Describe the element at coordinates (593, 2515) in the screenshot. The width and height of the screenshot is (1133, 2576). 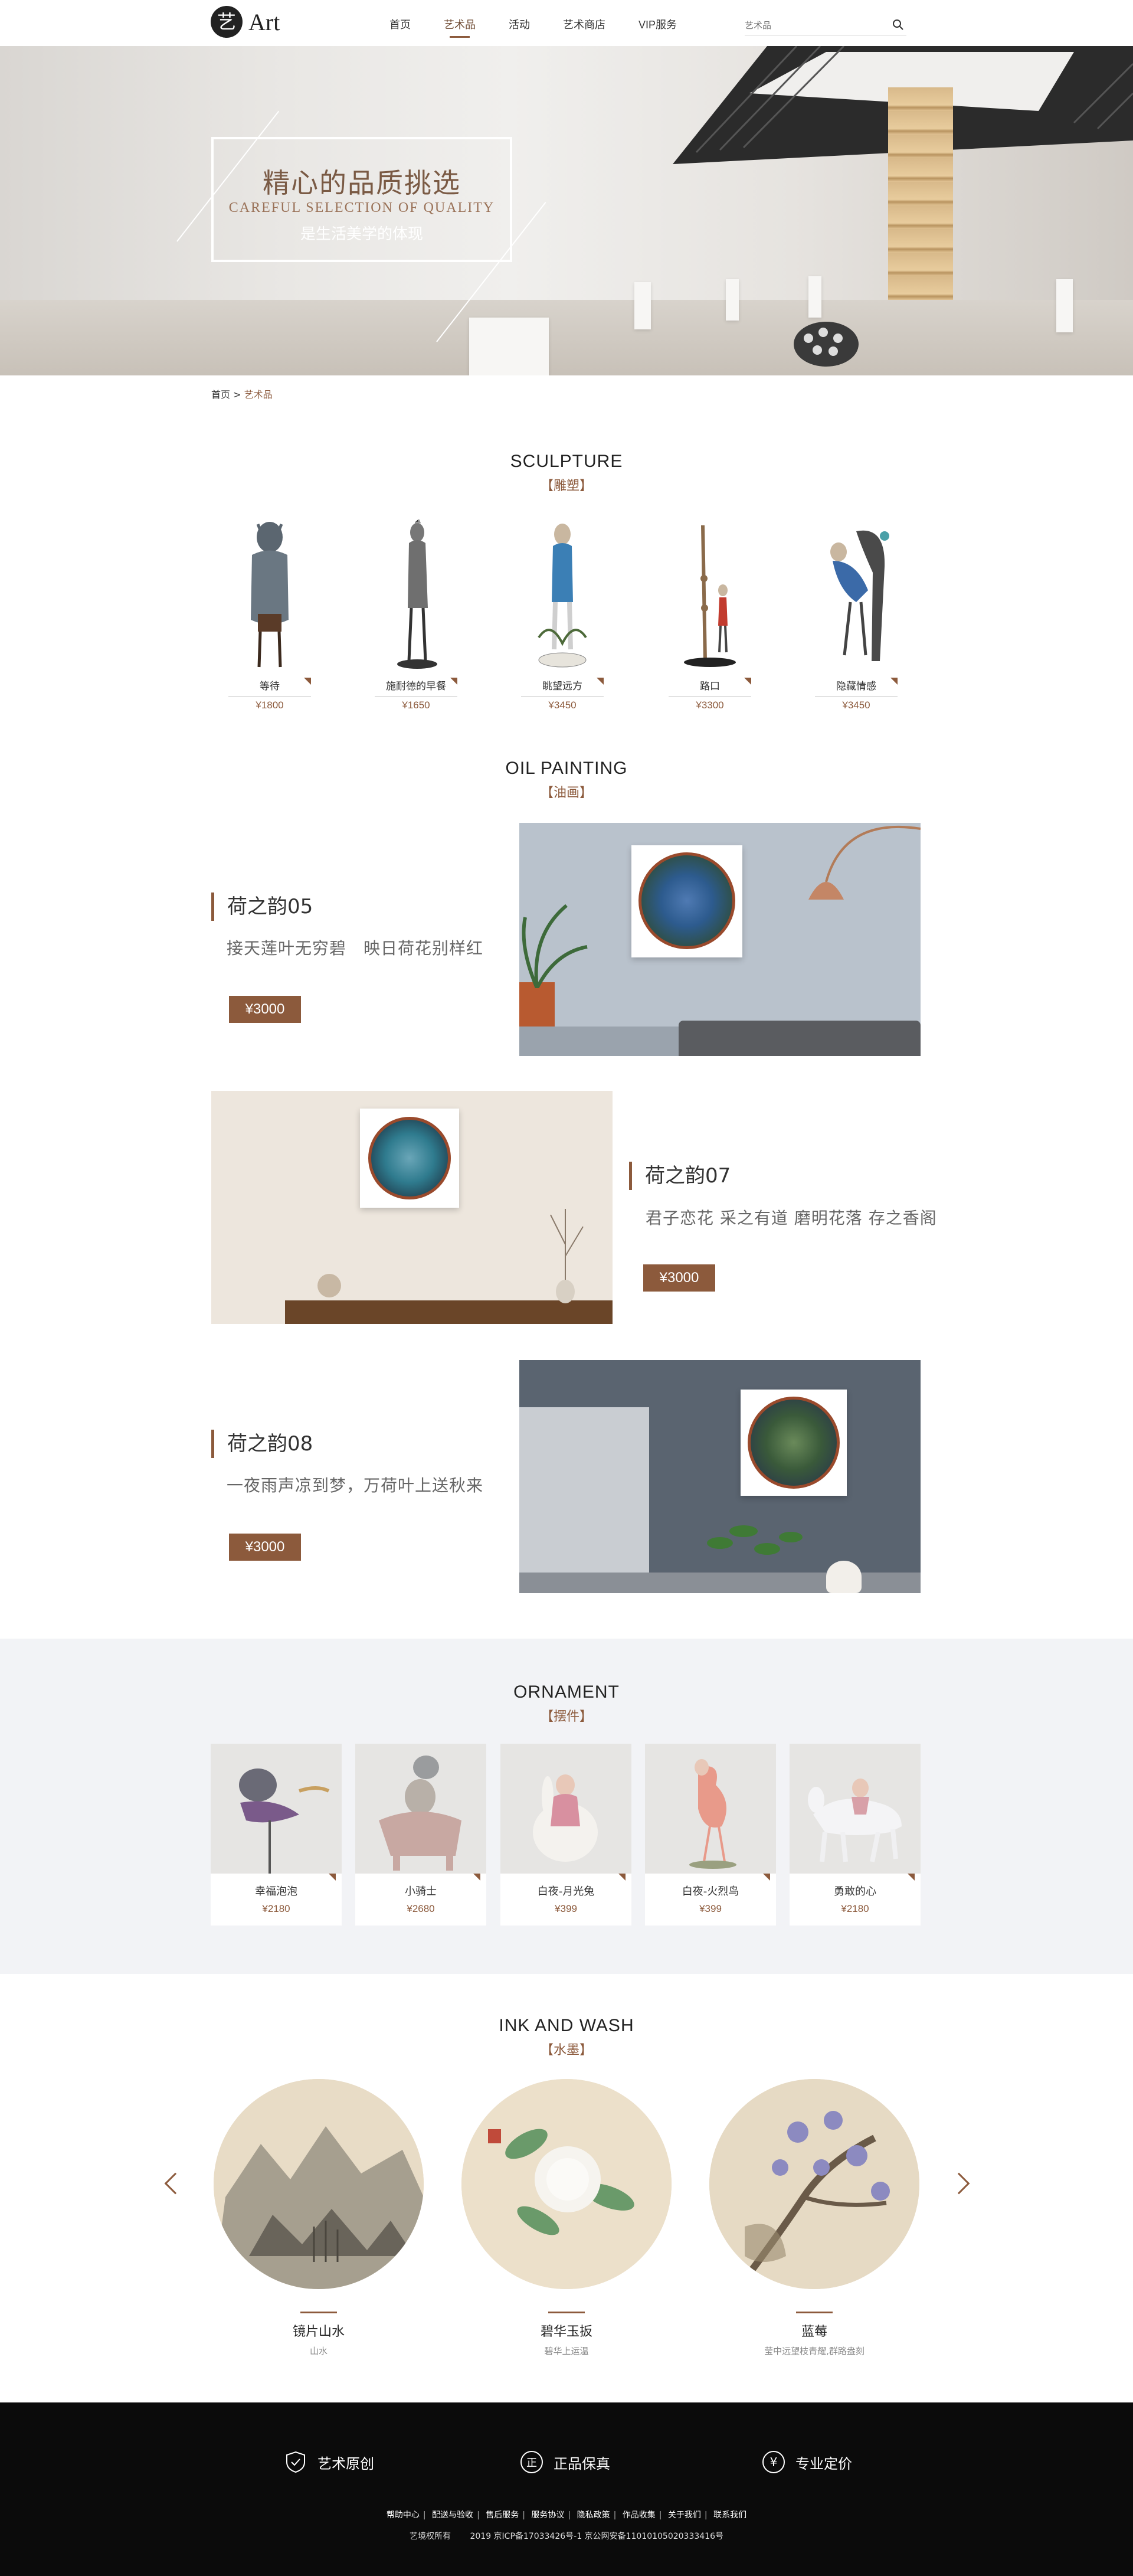
I see `footer-link-privacy: 隐私政策` at that location.